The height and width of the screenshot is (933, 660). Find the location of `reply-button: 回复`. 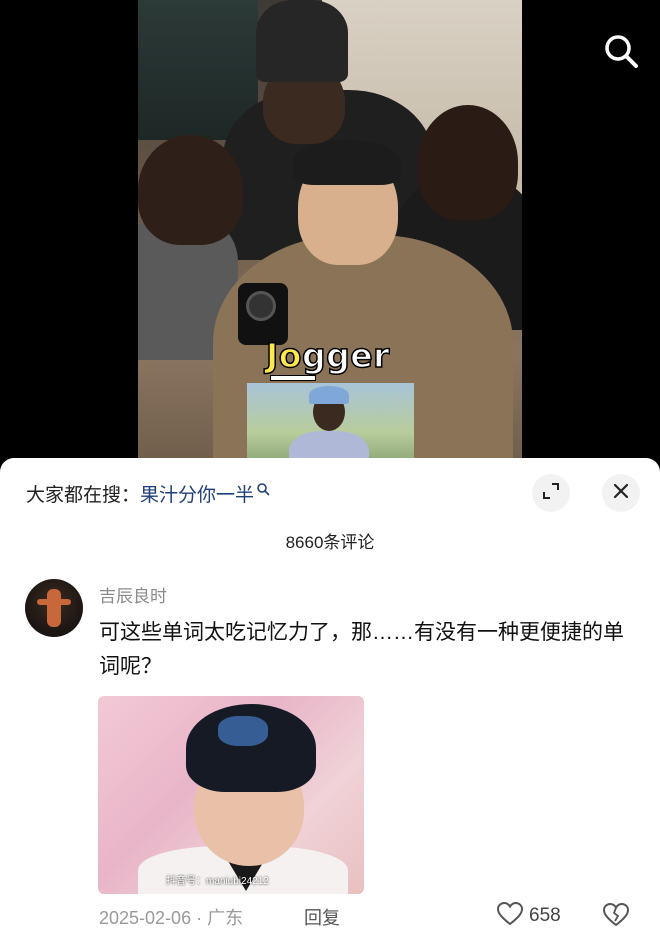

reply-button: 回复 is located at coordinates (322, 917).